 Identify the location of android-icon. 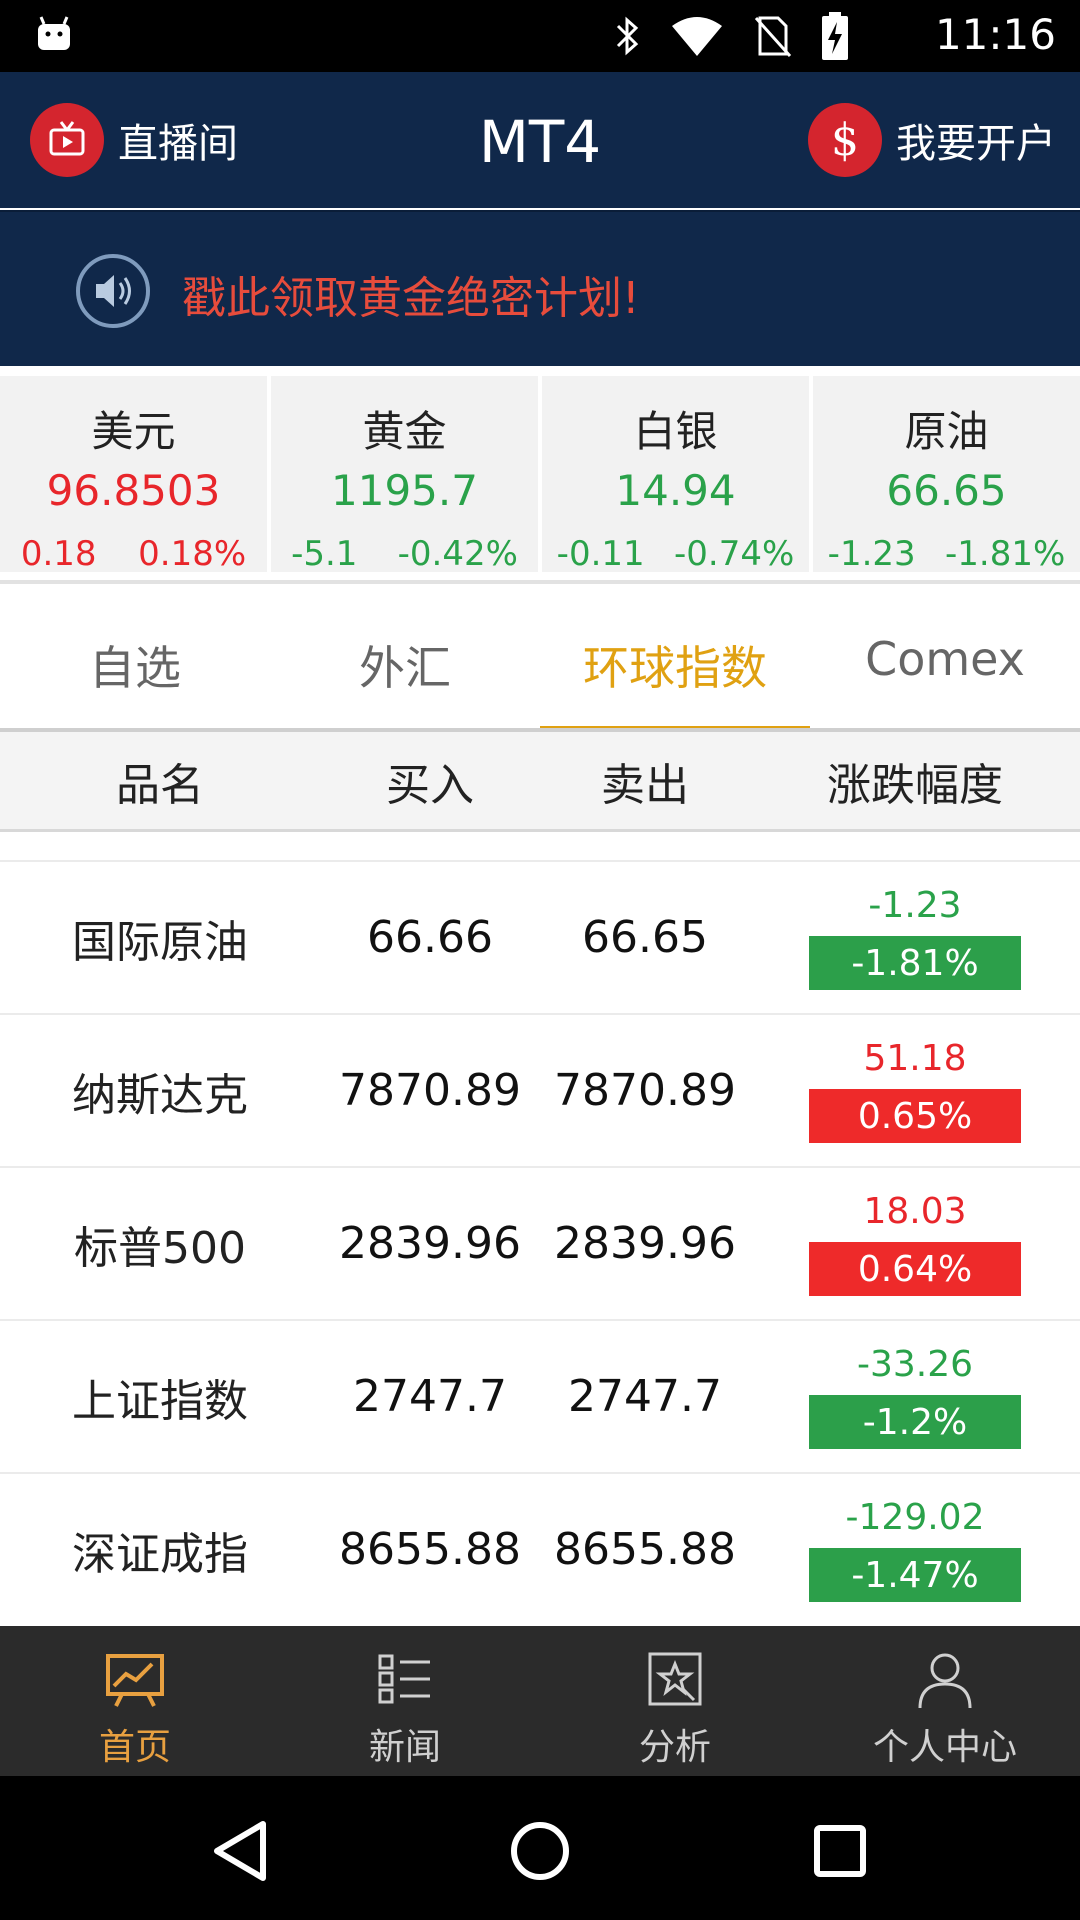
(54, 33).